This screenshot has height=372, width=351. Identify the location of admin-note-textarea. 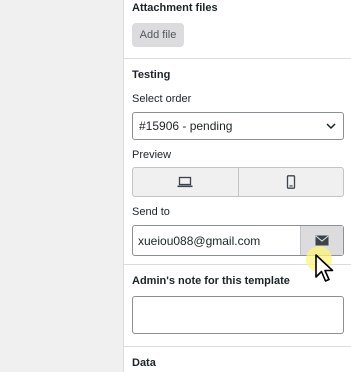
(238, 315).